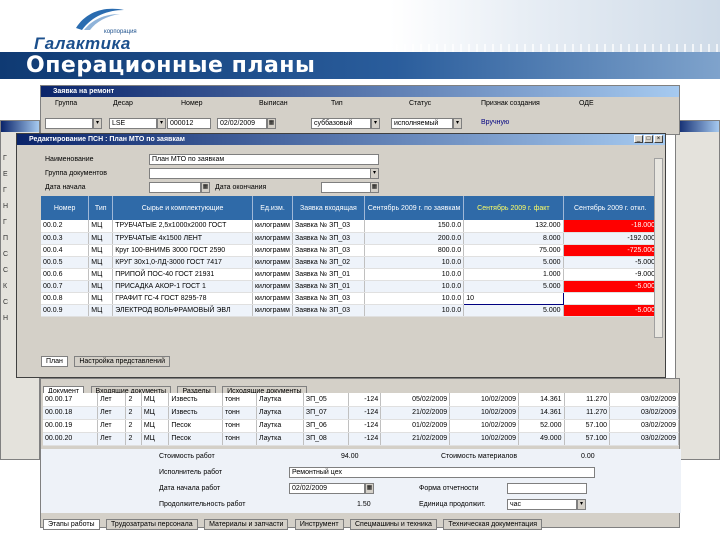 The width and height of the screenshot is (720, 540). What do you see at coordinates (341, 123) in the screenshot?
I see `type-field: суббазовый` at bounding box center [341, 123].